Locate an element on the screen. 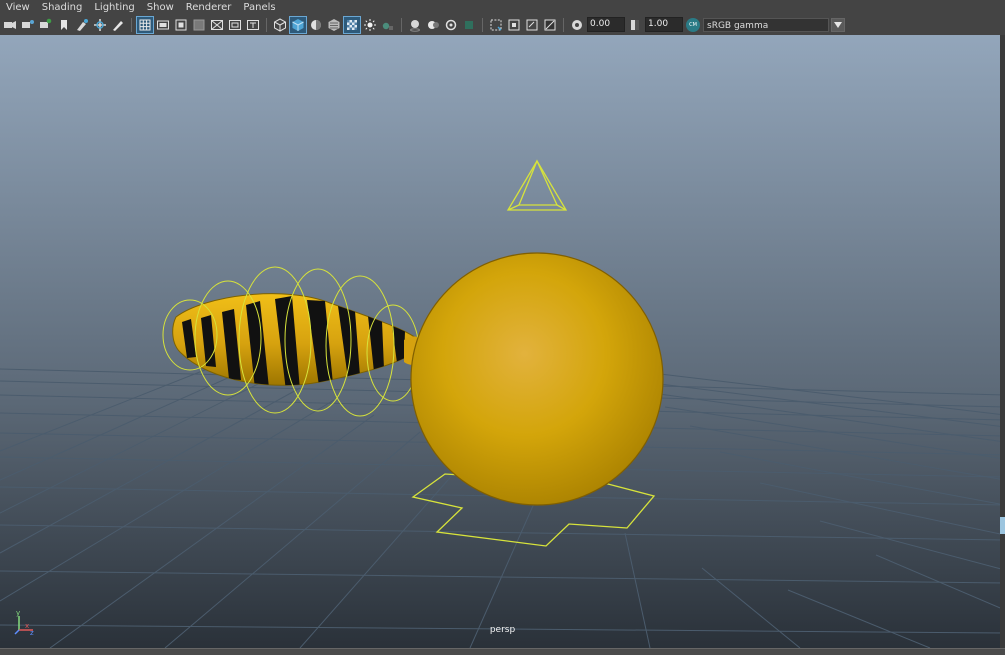  shadows-icon is located at coordinates (370, 25).